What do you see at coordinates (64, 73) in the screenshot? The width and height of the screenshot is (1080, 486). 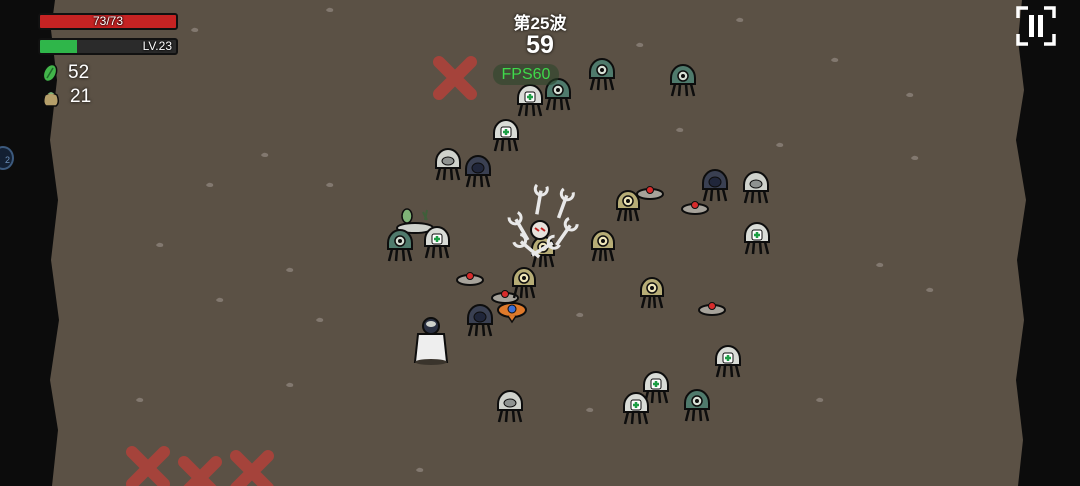 I see `materials-counter: 52` at bounding box center [64, 73].